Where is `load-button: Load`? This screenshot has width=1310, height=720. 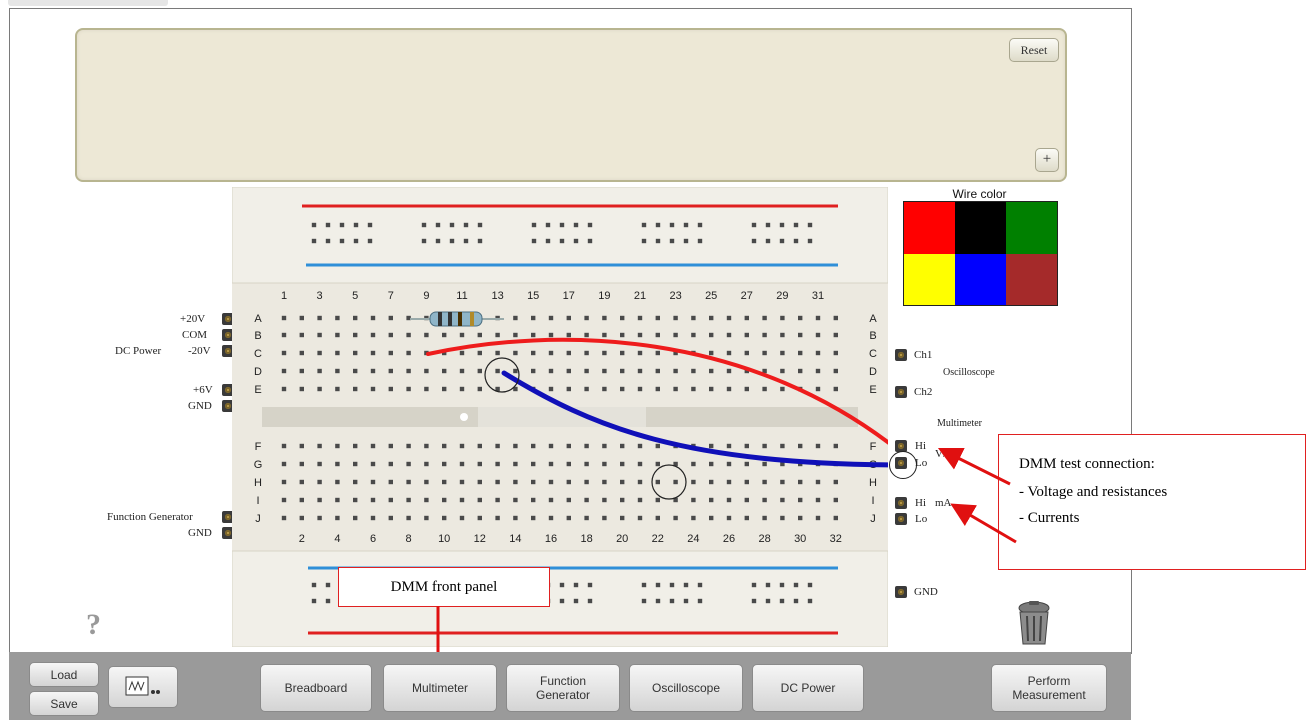
load-button: Load is located at coordinates (64, 674).